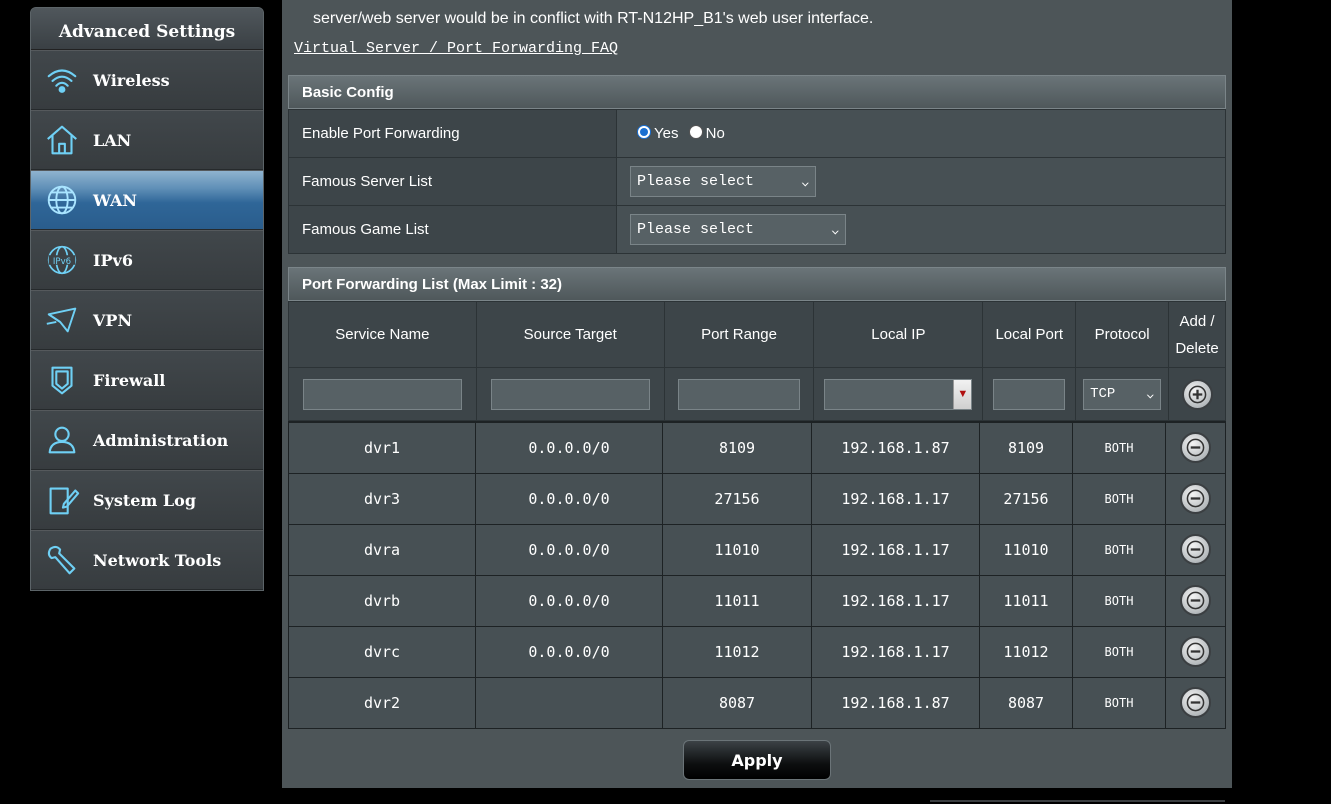 The height and width of the screenshot is (804, 1331). Describe the element at coordinates (147, 140) in the screenshot. I see `sidebar-item-lan: LAN` at that location.